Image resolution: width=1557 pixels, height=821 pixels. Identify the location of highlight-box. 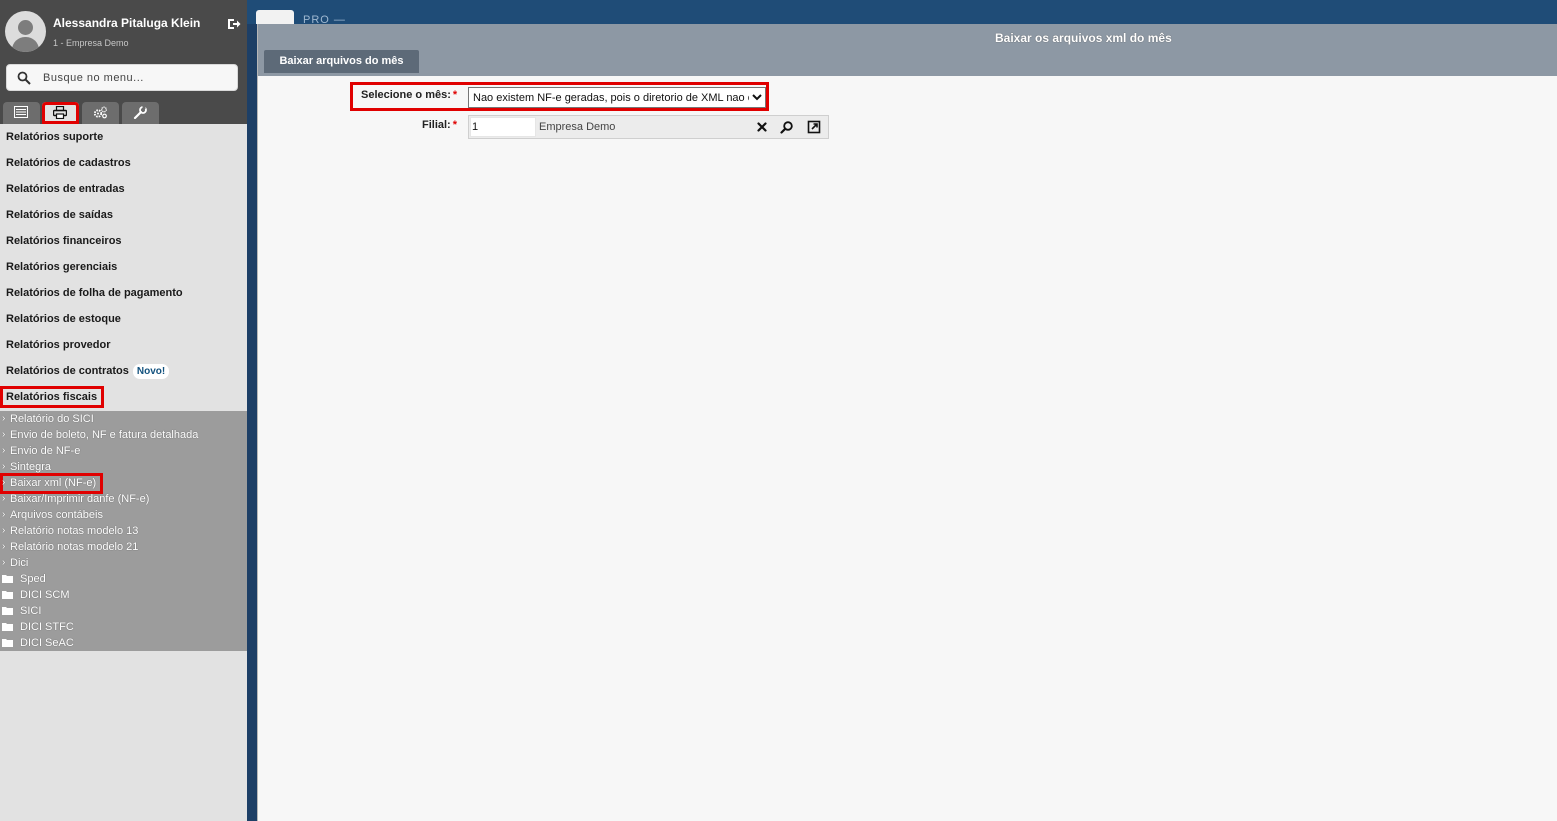
(52, 397).